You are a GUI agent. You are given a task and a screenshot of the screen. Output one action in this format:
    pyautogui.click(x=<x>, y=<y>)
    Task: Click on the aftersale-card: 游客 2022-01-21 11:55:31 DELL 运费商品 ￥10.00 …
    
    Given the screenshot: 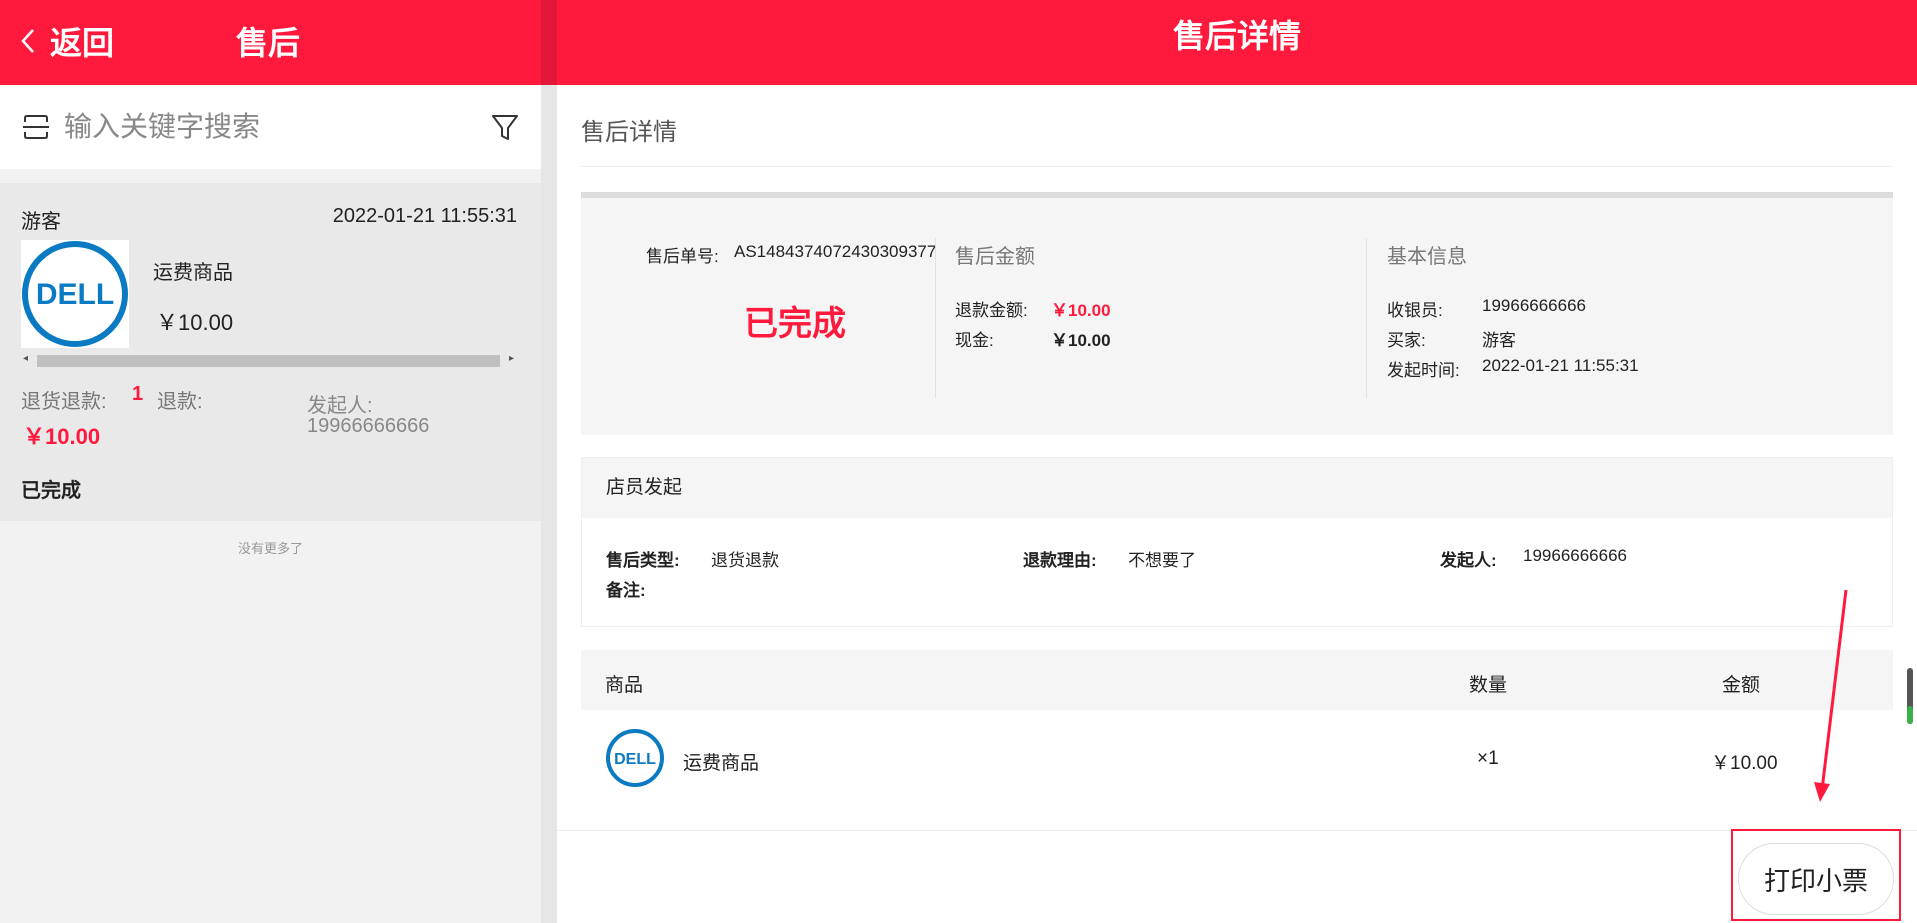 What is the action you would take?
    pyautogui.click(x=270, y=352)
    